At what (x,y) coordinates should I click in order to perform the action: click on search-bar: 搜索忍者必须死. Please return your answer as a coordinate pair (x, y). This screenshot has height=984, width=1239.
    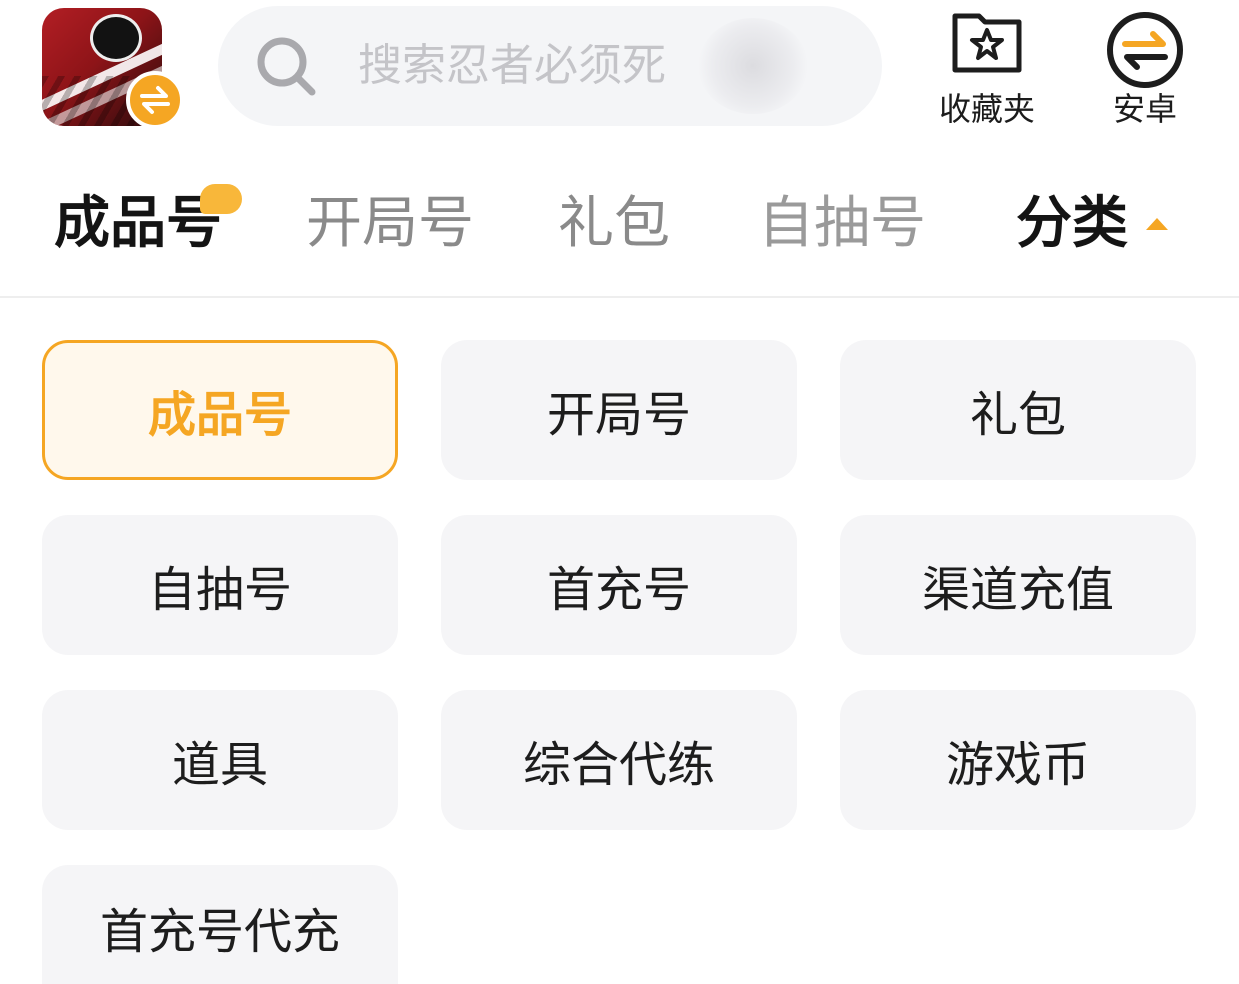
    Looking at the image, I should click on (550, 66).